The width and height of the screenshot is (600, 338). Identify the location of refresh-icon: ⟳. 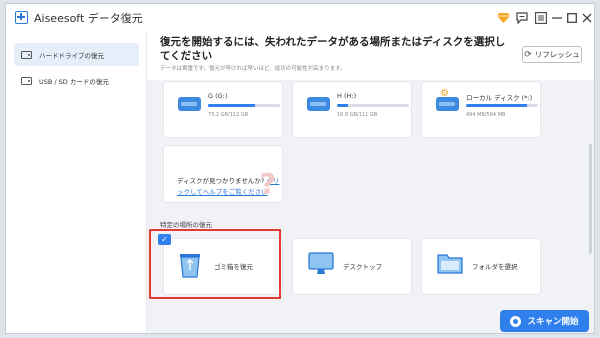
(528, 54).